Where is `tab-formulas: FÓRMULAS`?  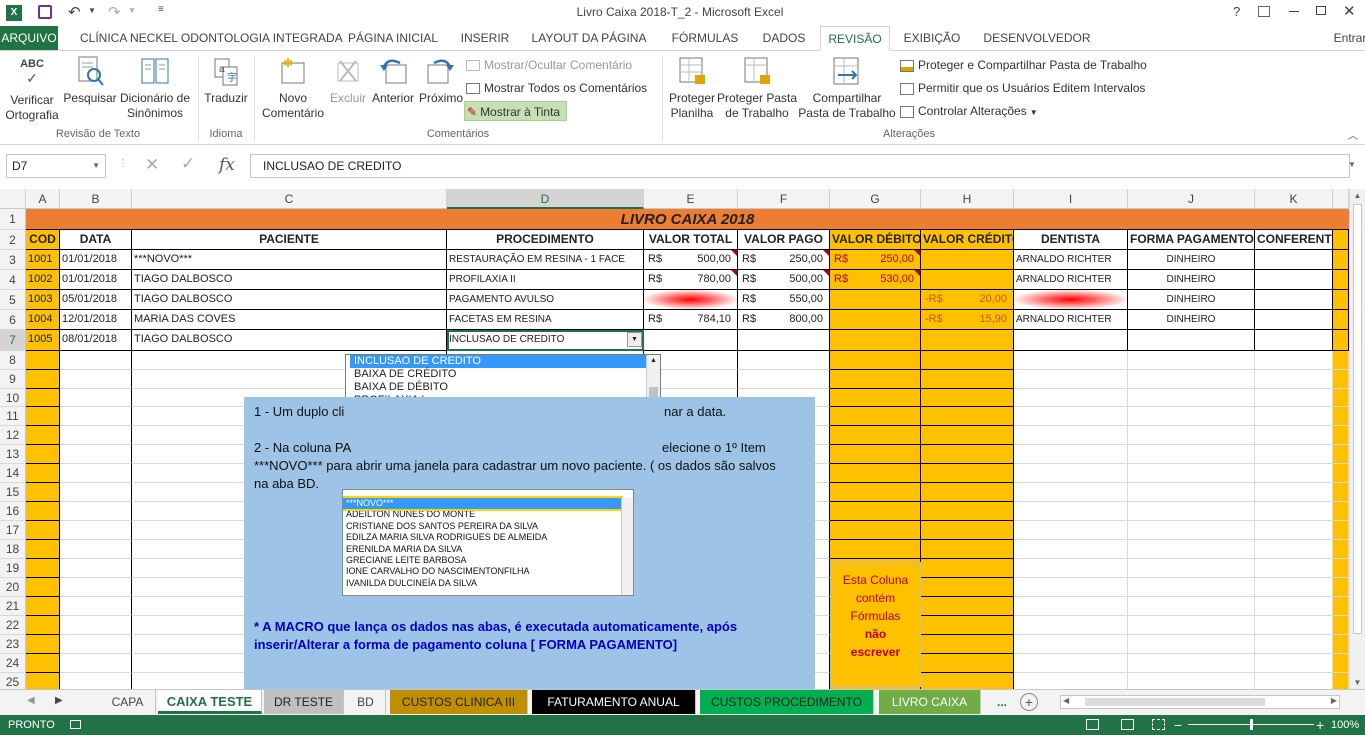 tab-formulas: FÓRMULAS is located at coordinates (705, 38).